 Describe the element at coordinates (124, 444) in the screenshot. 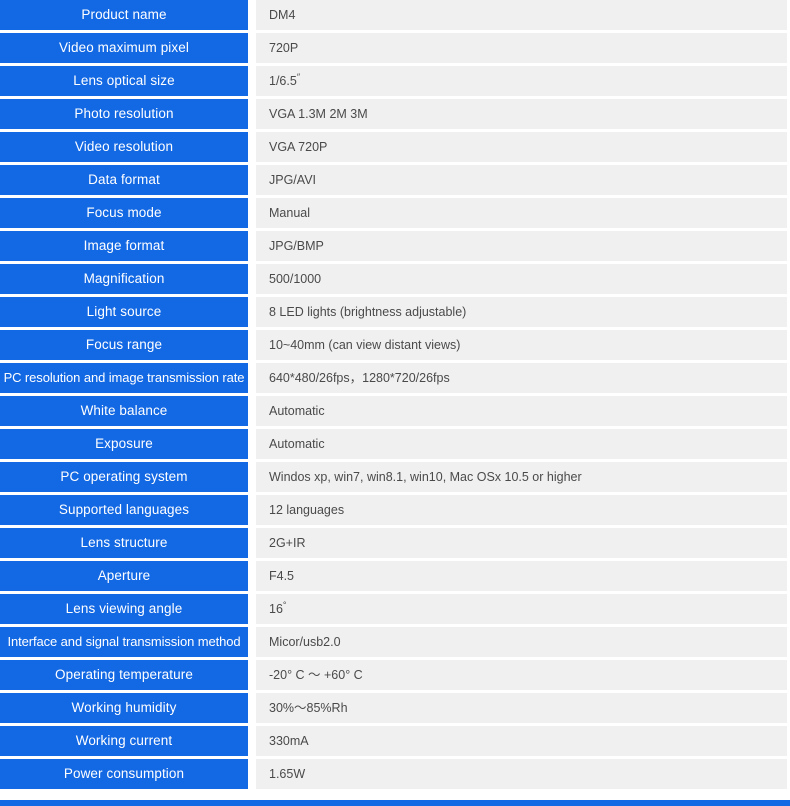

I see `spec-label: Exposure` at that location.